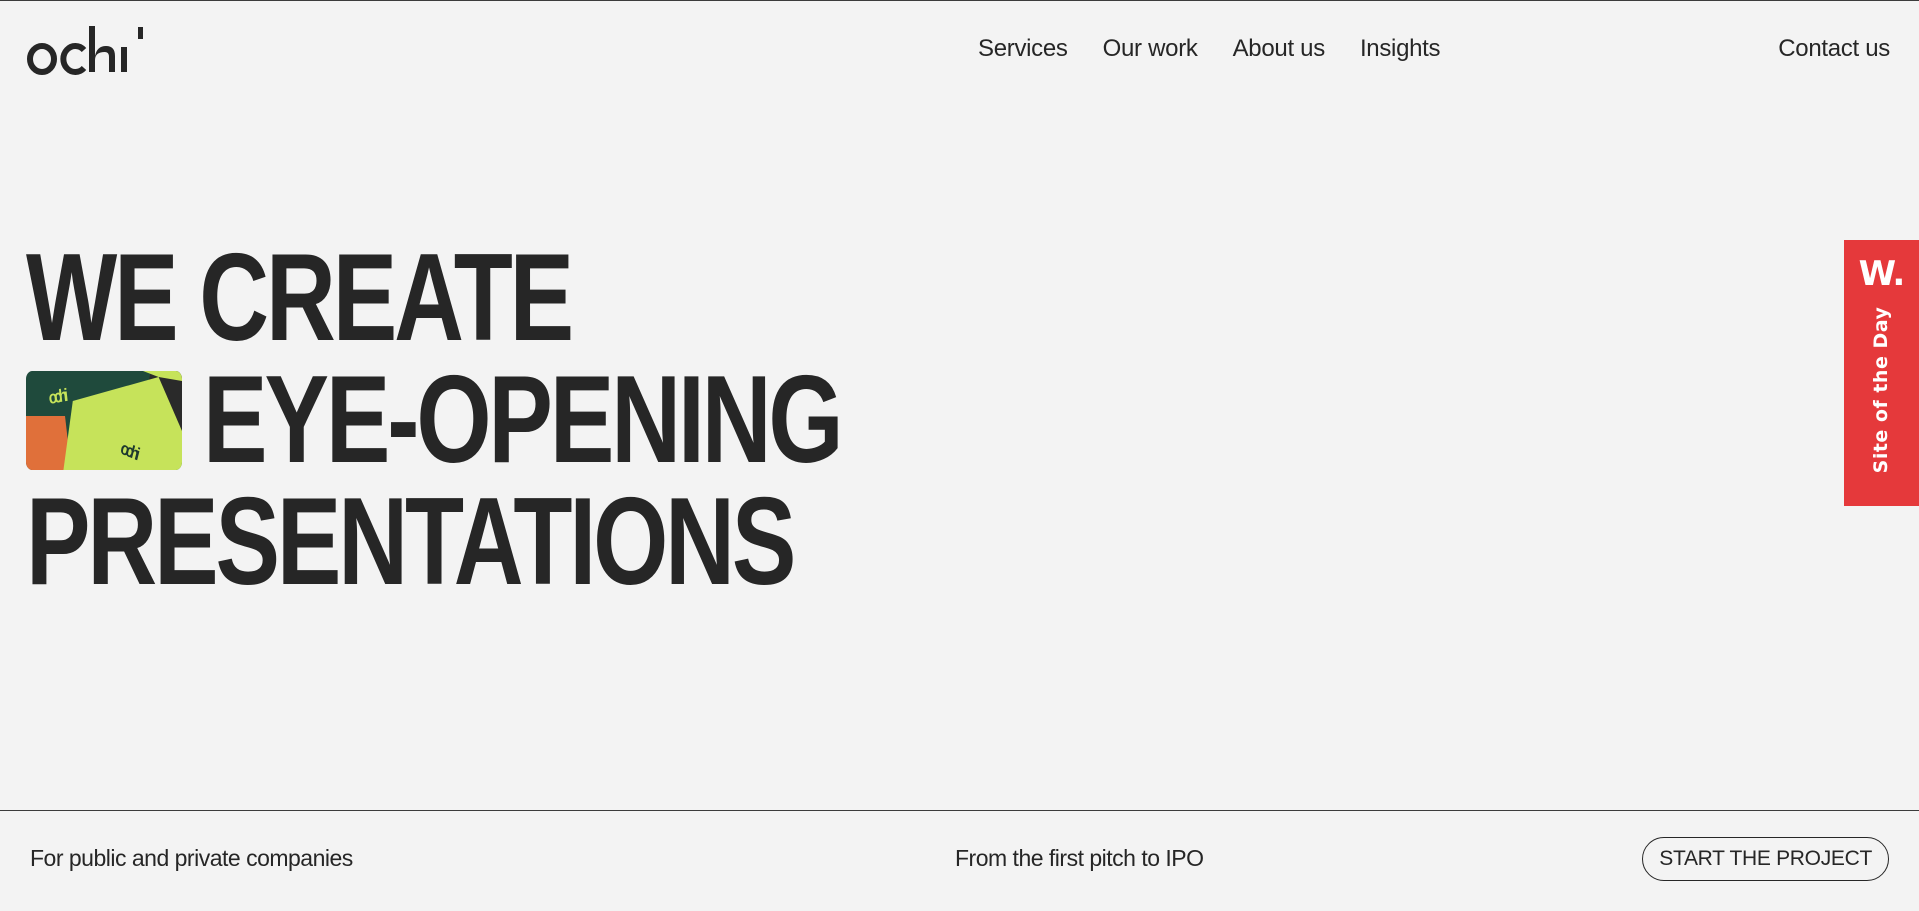  Describe the element at coordinates (1209, 49) in the screenshot. I see `main-nav: Services Our work About us Insights` at that location.